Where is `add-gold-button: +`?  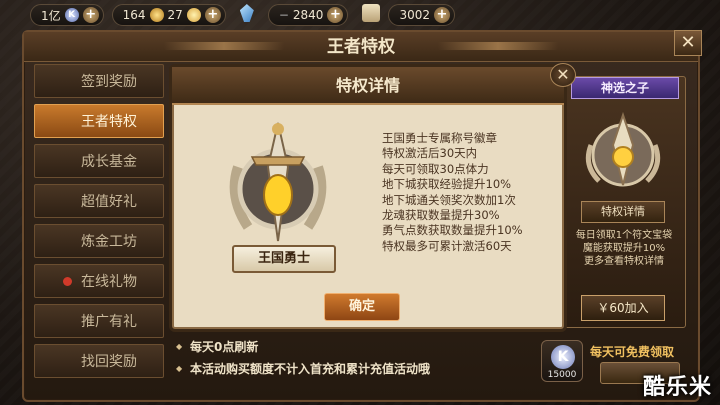
add-gold-button: + is located at coordinates (212, 15).